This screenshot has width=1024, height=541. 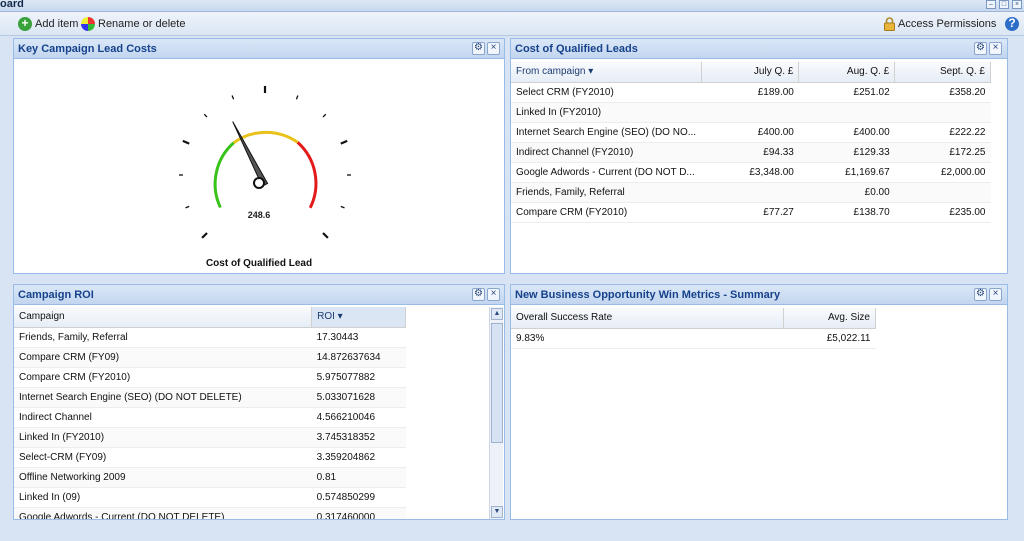 What do you see at coordinates (942, 212) in the screenshot?
I see `cell-sept: £235.00` at bounding box center [942, 212].